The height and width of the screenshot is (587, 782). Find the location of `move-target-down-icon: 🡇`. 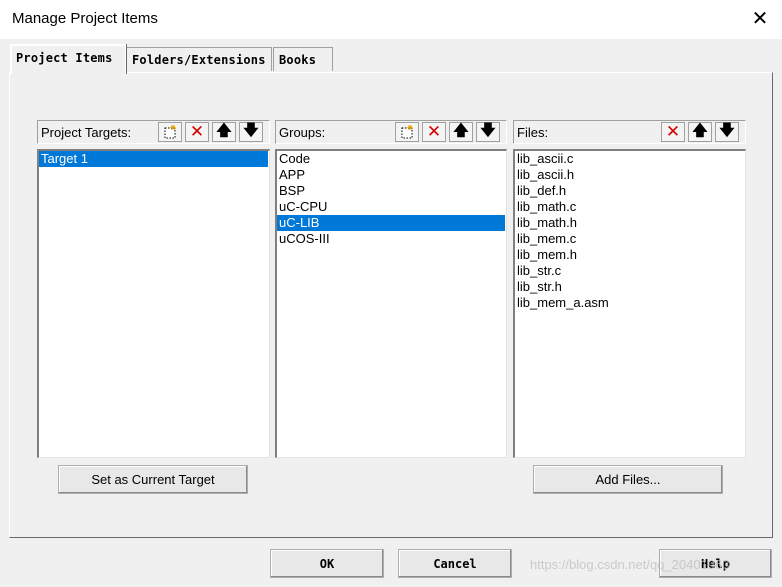

move-target-down-icon: 🡇 is located at coordinates (251, 132).